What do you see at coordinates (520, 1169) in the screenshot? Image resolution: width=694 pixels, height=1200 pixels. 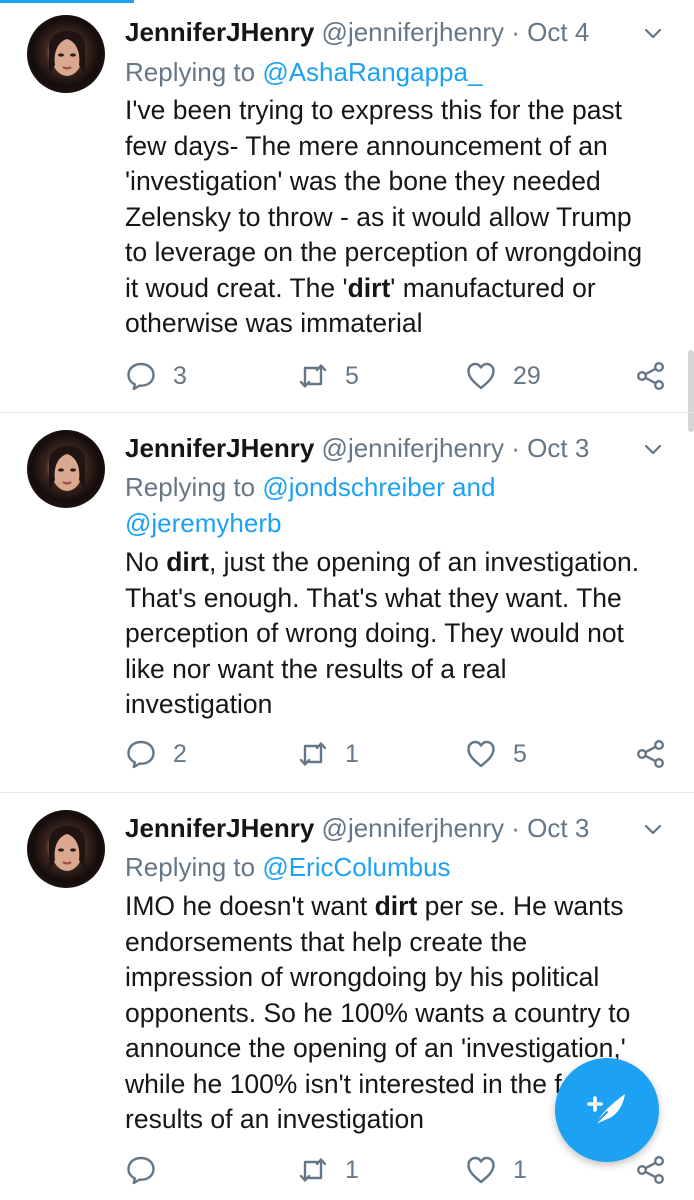 I see `like-count: 1` at bounding box center [520, 1169].